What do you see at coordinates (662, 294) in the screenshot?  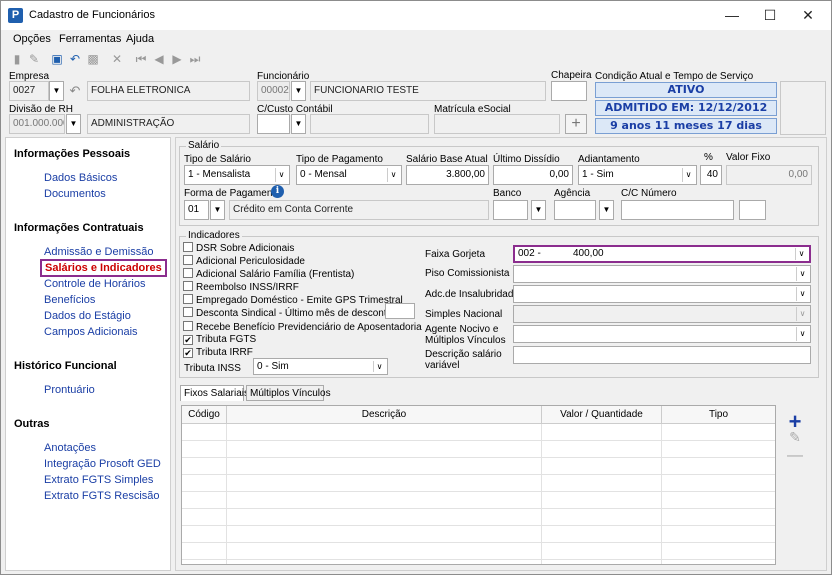 I see `insalubridade-select: ∨` at bounding box center [662, 294].